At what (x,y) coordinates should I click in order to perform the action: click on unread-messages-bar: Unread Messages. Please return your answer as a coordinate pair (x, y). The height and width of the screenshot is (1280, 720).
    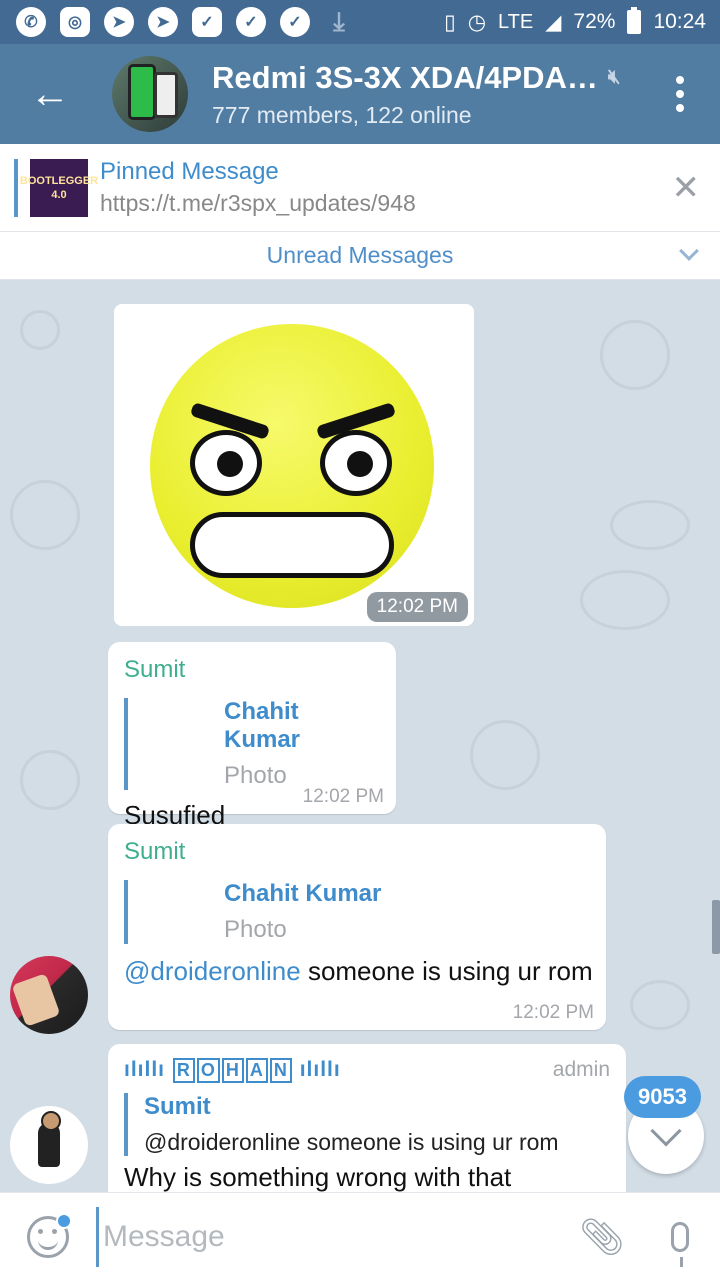
    Looking at the image, I should click on (360, 256).